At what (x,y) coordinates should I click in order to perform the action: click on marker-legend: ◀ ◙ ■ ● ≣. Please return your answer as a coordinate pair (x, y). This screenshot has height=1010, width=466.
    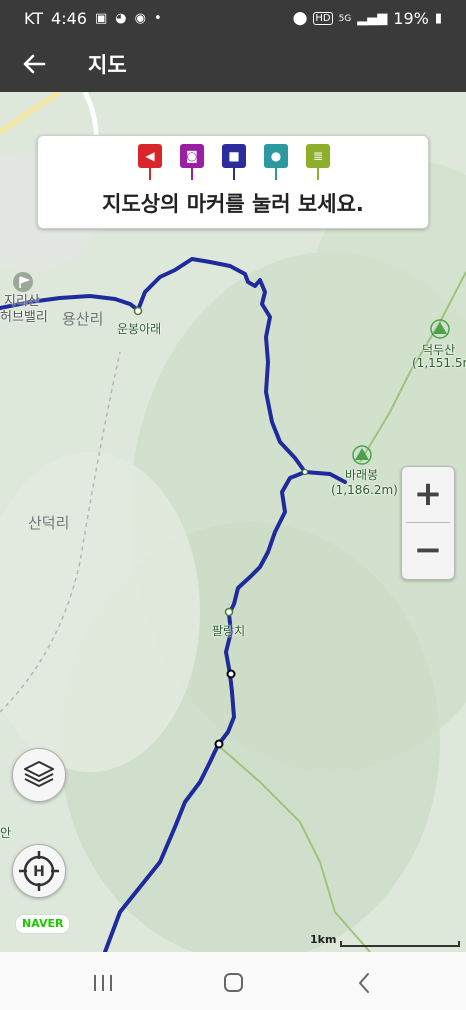
    Looking at the image, I should click on (234, 162).